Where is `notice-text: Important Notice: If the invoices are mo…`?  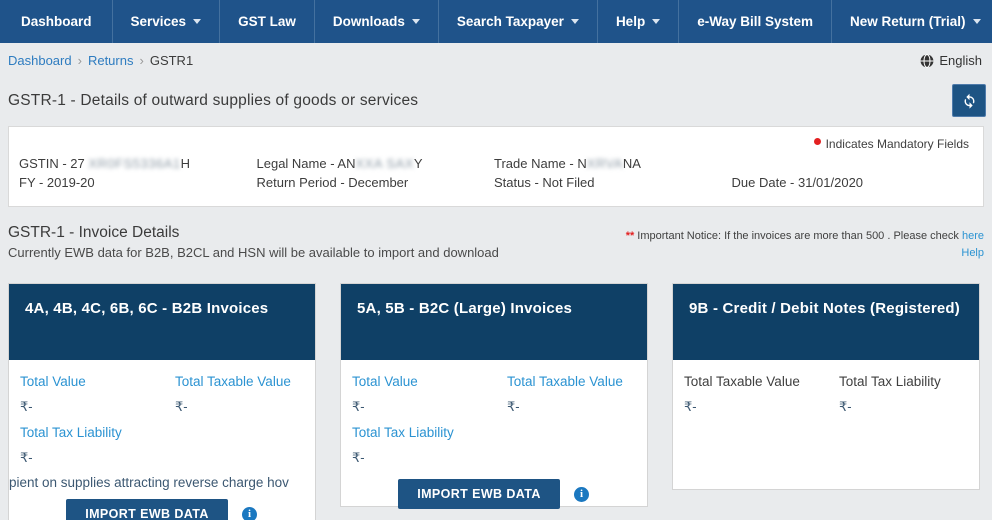 notice-text: Important Notice: If the invoices are mo… is located at coordinates (798, 236).